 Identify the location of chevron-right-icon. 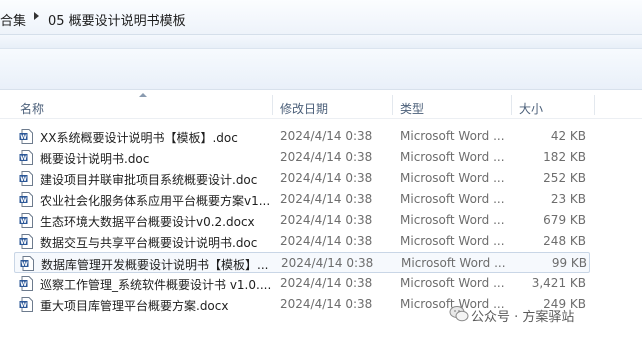
(36, 16).